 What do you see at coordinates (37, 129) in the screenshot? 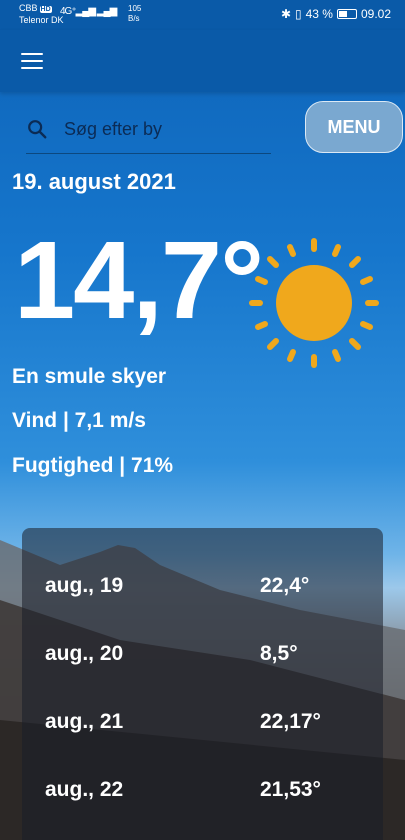
I see `search-icon` at bounding box center [37, 129].